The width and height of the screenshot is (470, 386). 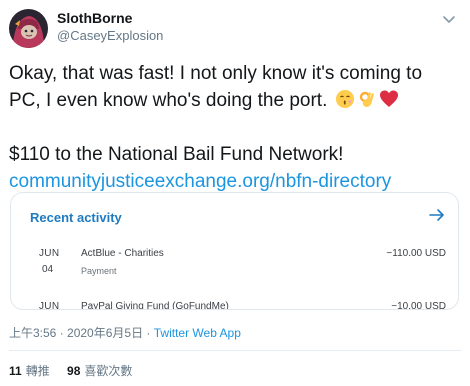 I want to click on likes-label: 喜歡次數, so click(x=108, y=371).